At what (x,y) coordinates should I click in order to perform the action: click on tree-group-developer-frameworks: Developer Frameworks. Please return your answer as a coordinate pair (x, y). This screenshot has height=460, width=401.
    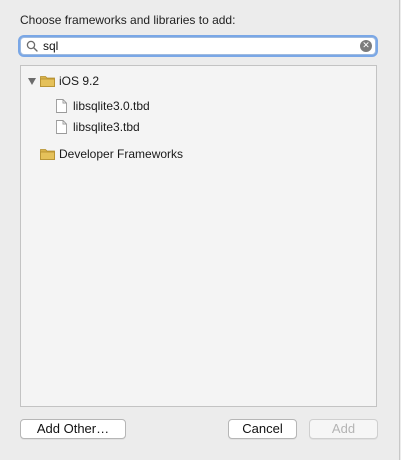
    Looking at the image, I should click on (198, 154).